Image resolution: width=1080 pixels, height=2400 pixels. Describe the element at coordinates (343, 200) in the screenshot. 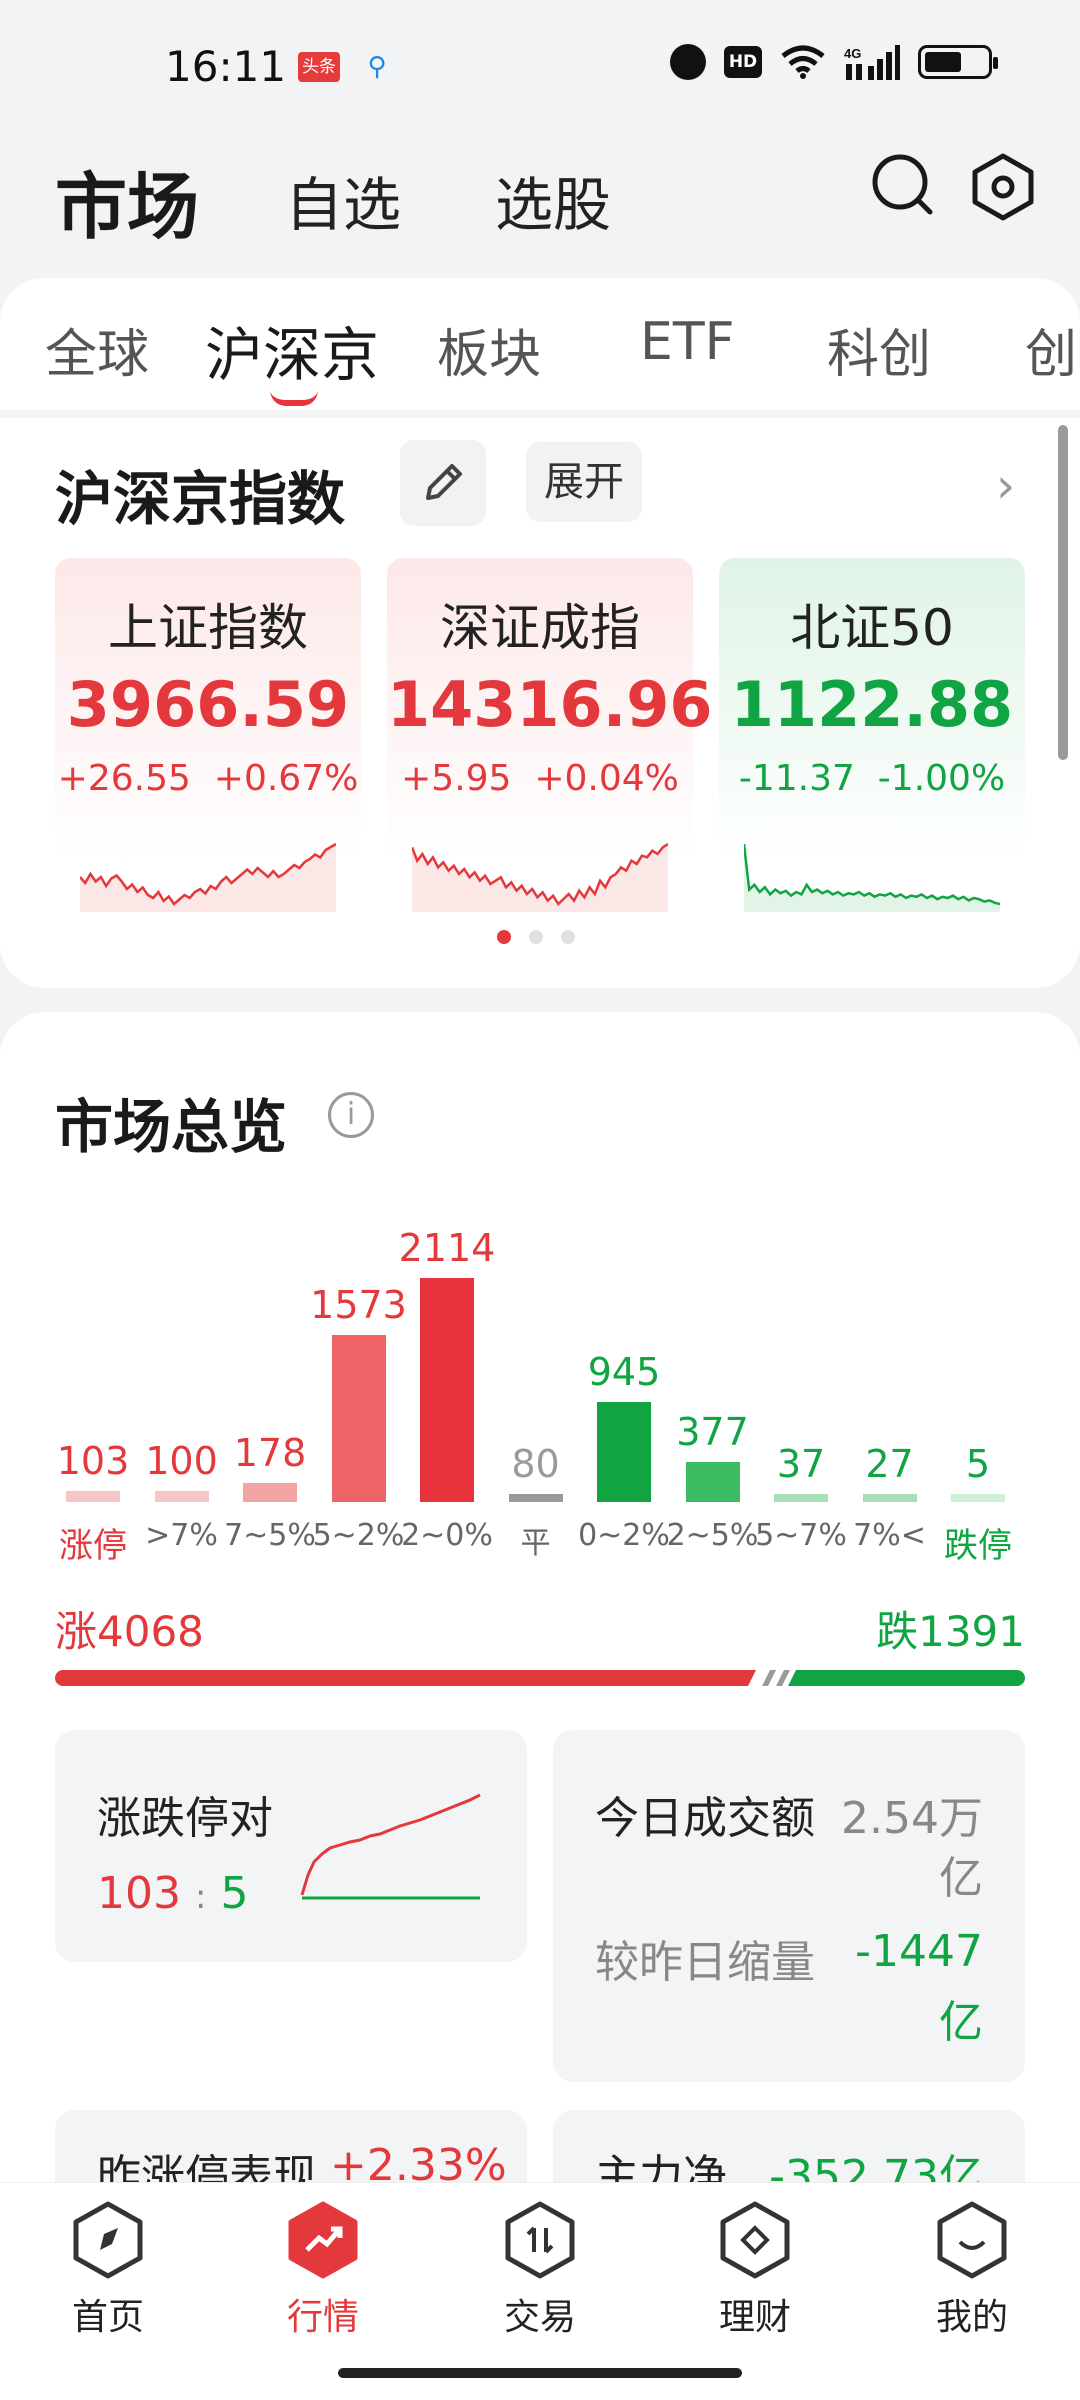

I see `tab-watchlist: 自选` at that location.